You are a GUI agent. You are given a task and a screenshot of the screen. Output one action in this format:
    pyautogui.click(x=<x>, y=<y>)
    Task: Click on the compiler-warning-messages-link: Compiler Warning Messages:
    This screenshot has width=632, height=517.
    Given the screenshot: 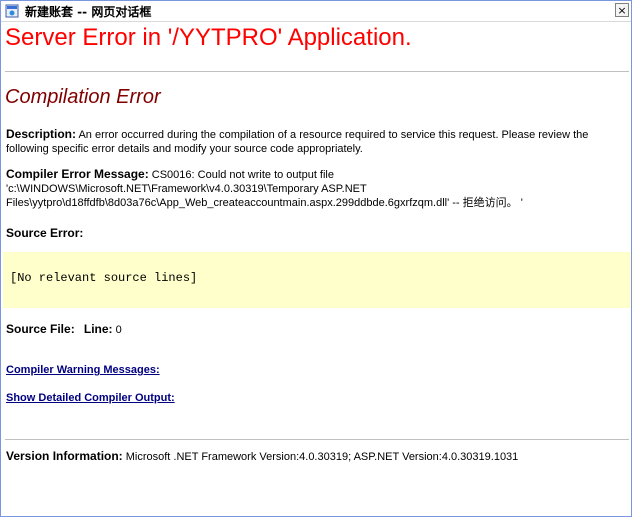 What is the action you would take?
    pyautogui.click(x=83, y=370)
    